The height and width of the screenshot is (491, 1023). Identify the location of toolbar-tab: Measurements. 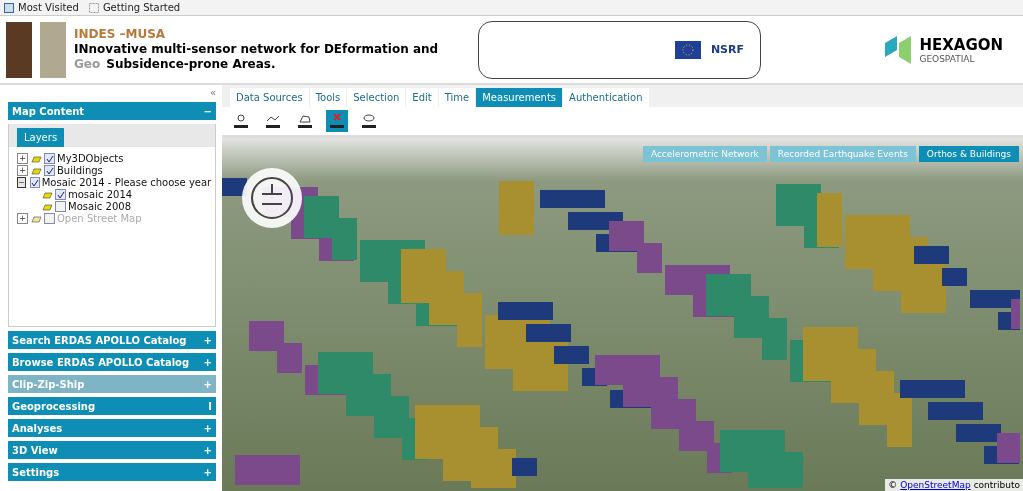
(519, 97).